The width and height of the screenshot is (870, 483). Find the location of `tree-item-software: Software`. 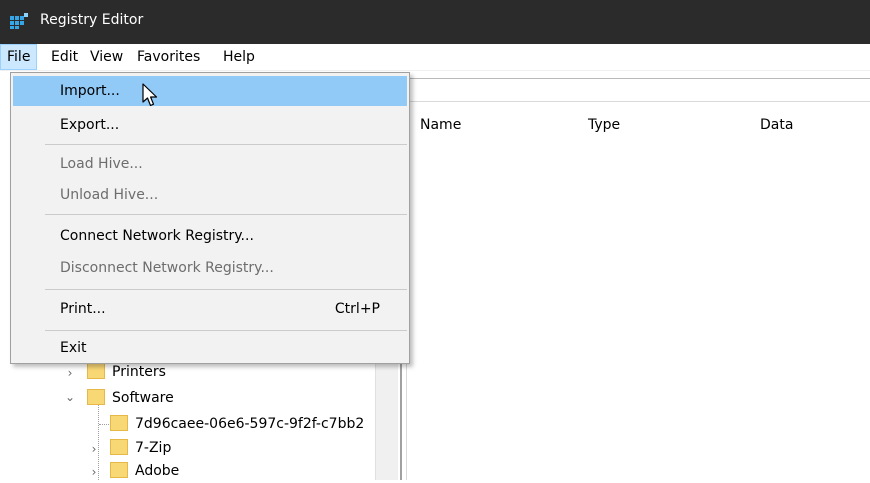

tree-item-software: Software is located at coordinates (130, 398).